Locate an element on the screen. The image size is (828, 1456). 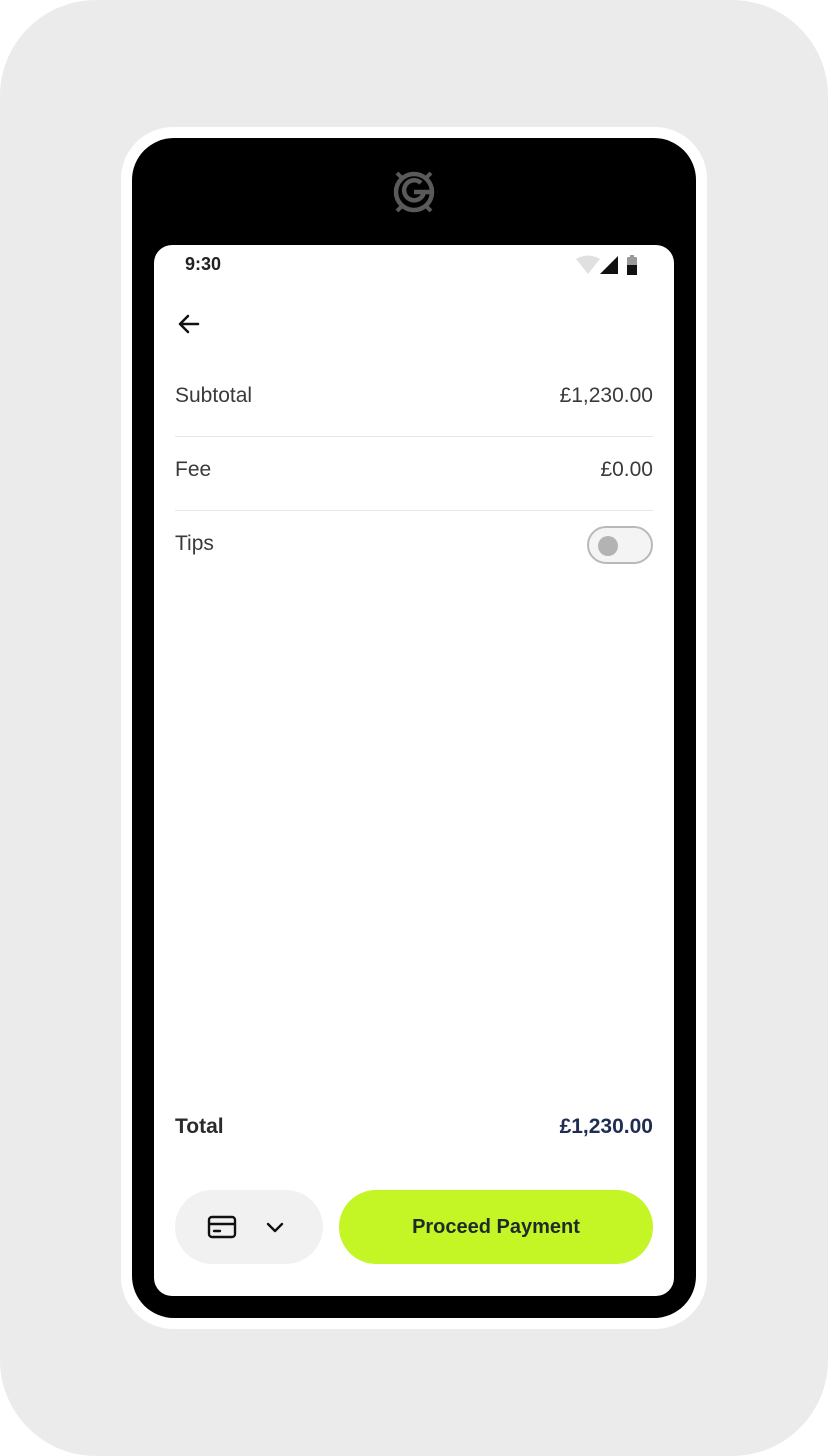
status-icons is located at coordinates (606, 265).